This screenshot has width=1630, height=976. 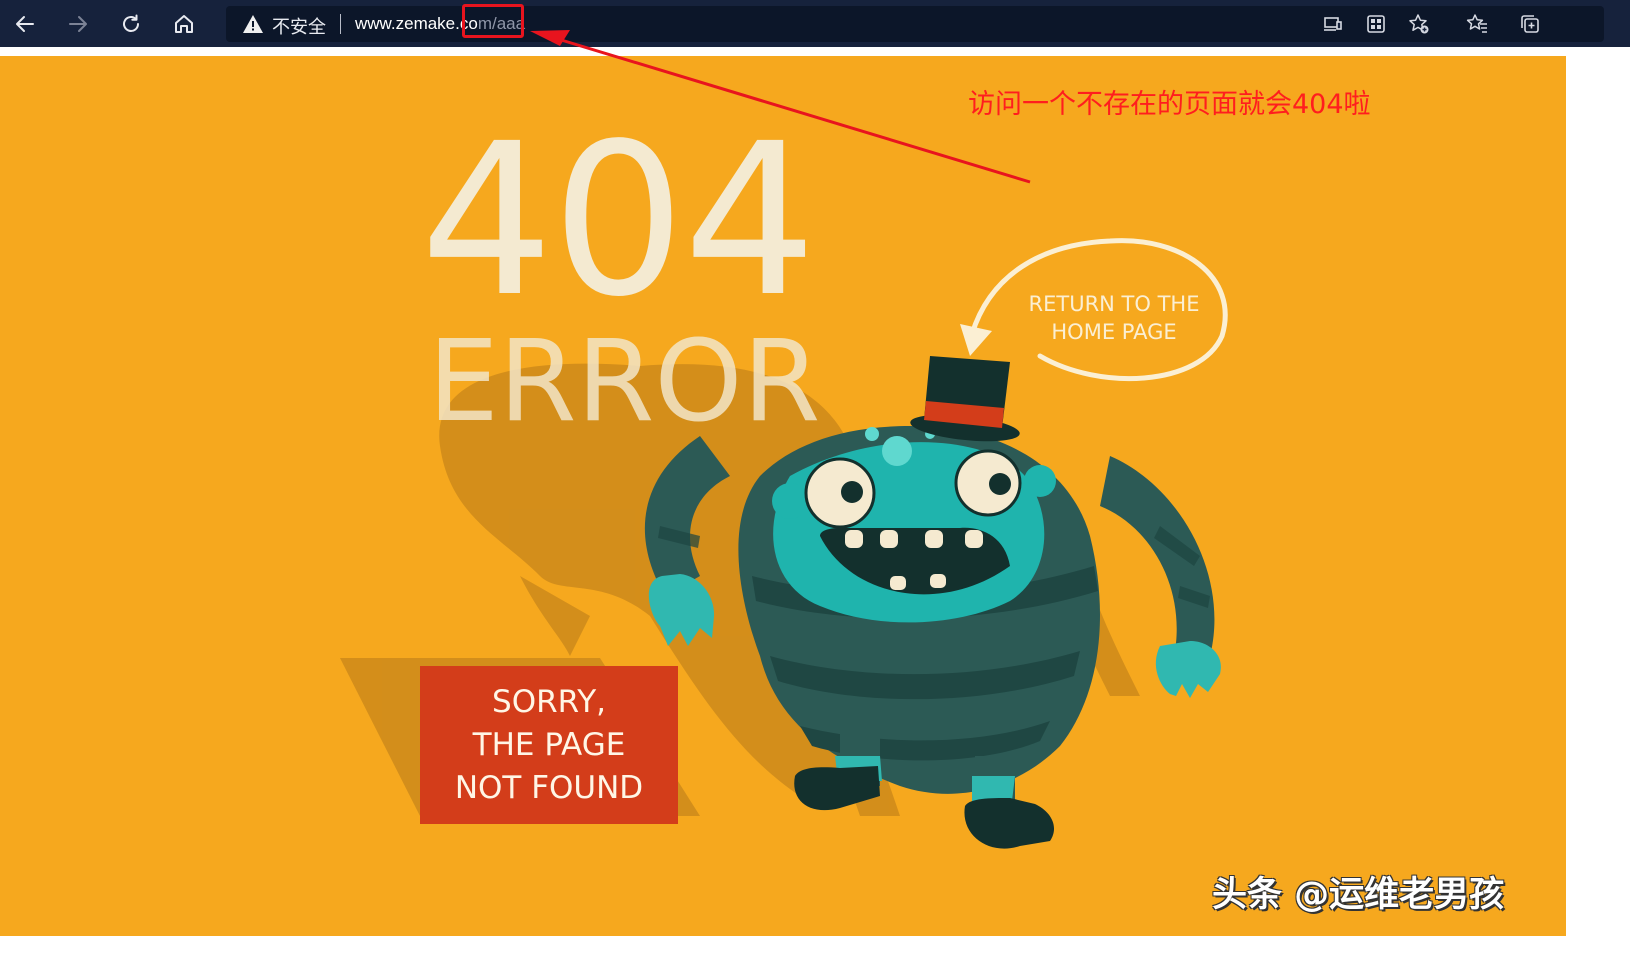 What do you see at coordinates (340, 24) in the screenshot?
I see `address-separator` at bounding box center [340, 24].